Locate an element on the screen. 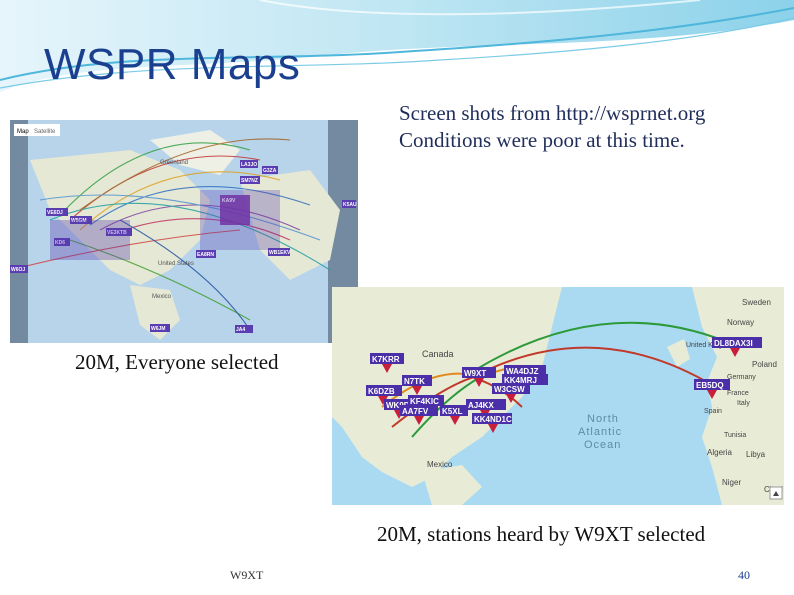  svg-text: KK4ND1C is located at coordinates (493, 419).